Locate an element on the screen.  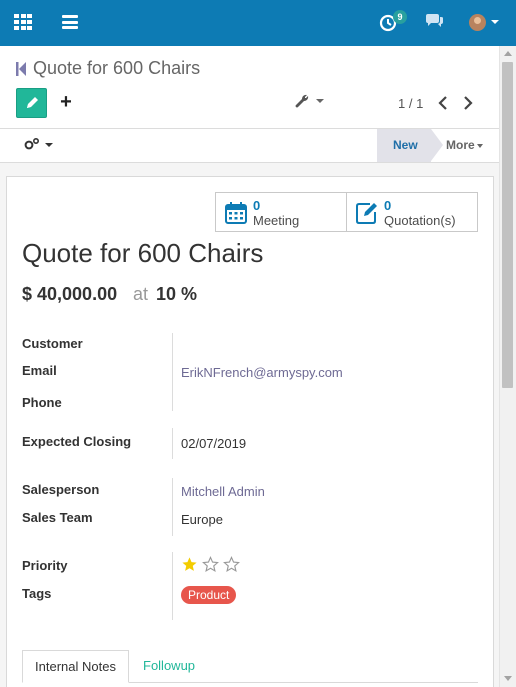
scroll-up-icon is located at coordinates (508, 53).